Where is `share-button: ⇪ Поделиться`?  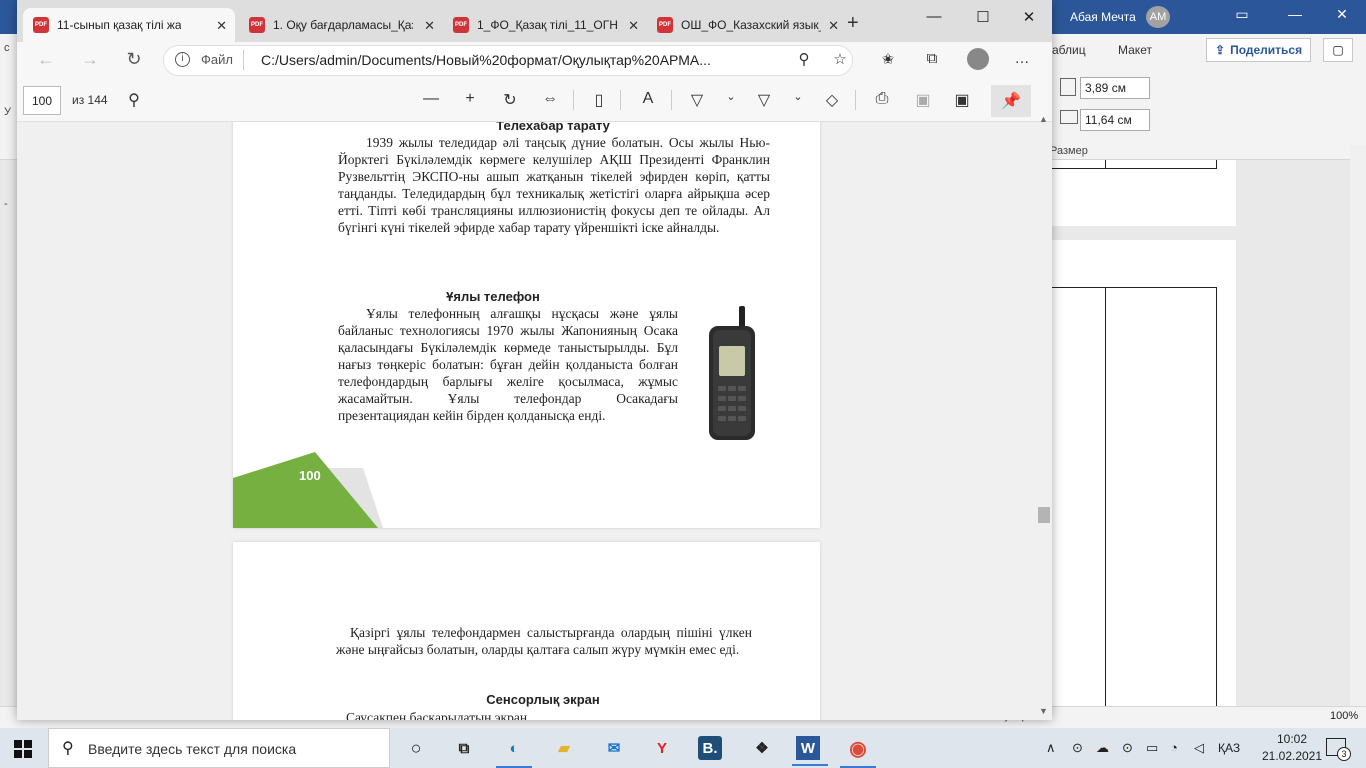 share-button: ⇪ Поделиться is located at coordinates (1259, 50).